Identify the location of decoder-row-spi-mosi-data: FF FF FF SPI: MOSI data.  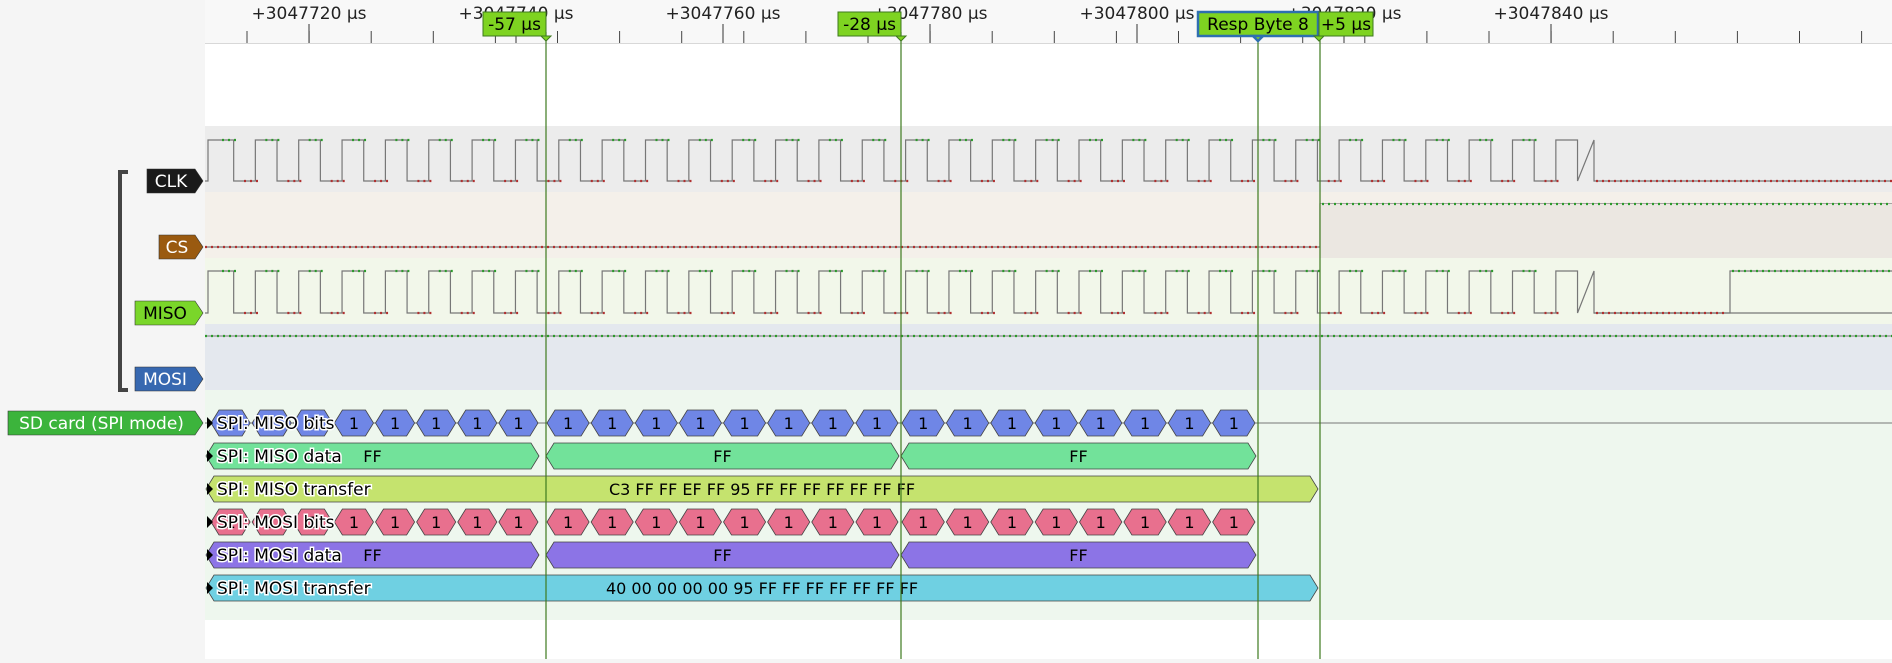
(731, 555).